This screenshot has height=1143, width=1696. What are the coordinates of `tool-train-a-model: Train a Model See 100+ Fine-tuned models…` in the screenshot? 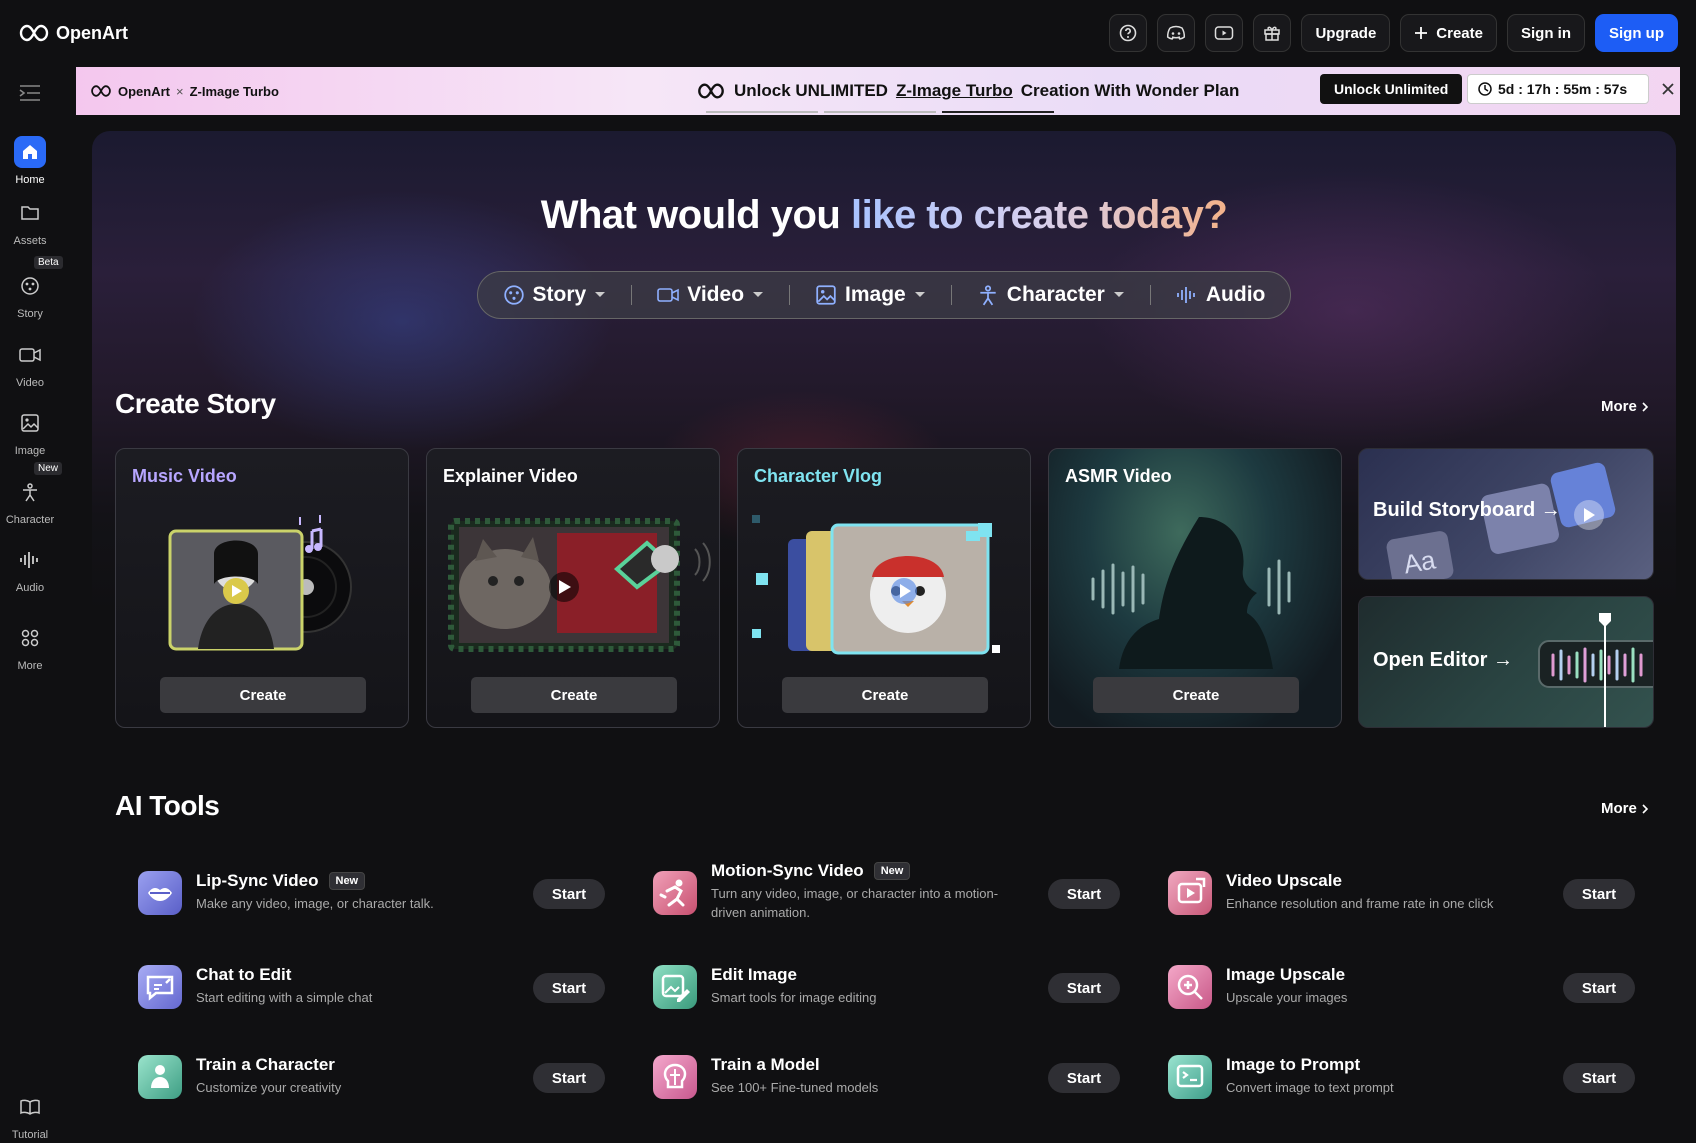 It's located at (888, 1077).